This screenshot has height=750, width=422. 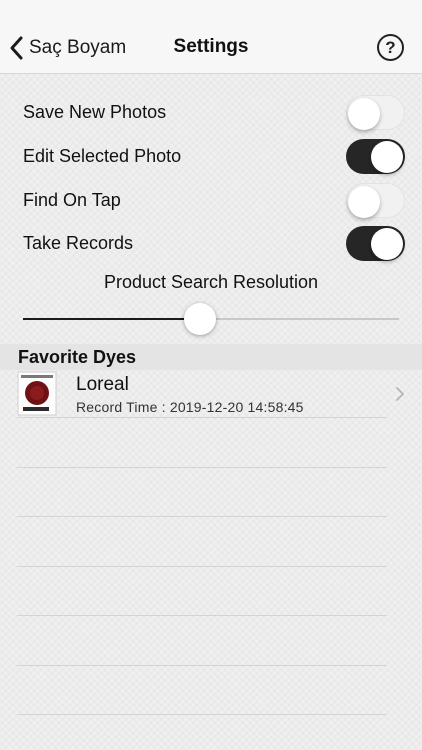 What do you see at coordinates (77, 357) in the screenshot?
I see `section-header-title: Favorite Dyes` at bounding box center [77, 357].